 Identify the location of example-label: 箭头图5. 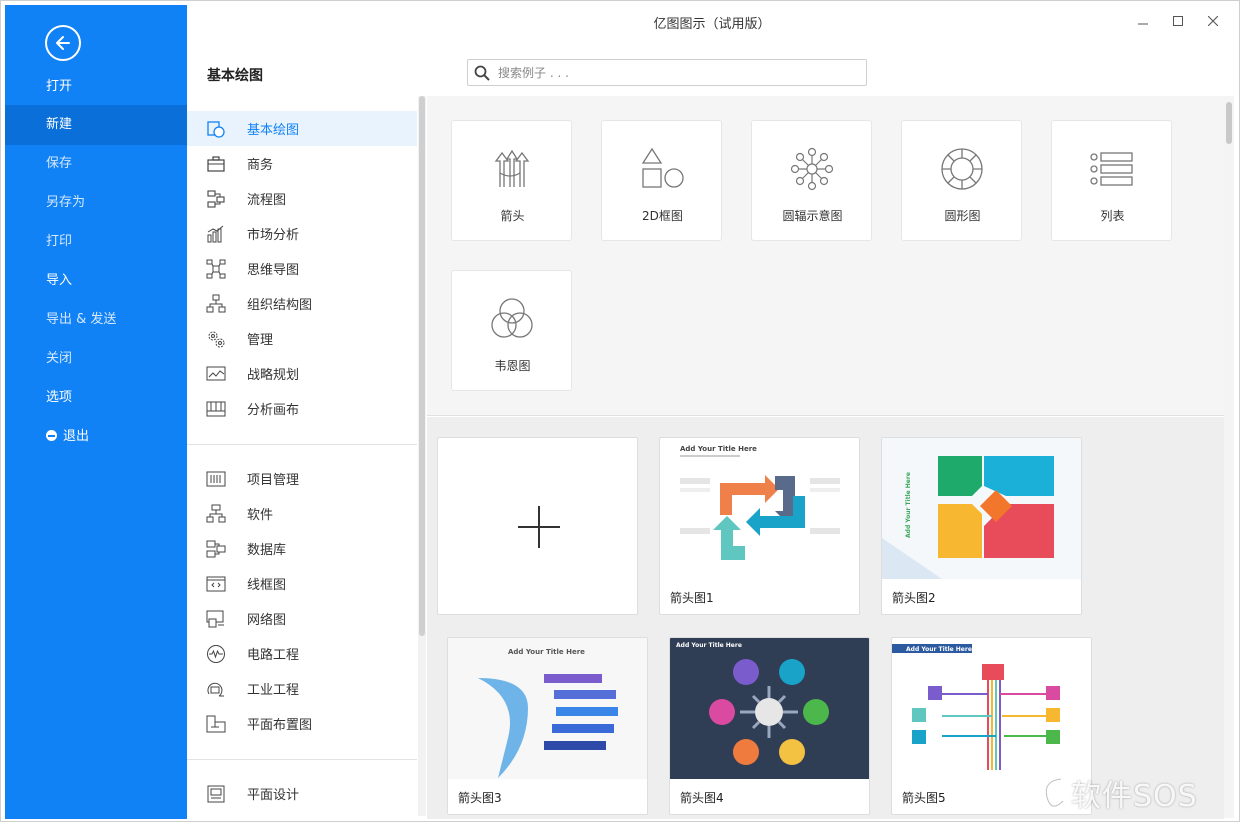
(924, 798).